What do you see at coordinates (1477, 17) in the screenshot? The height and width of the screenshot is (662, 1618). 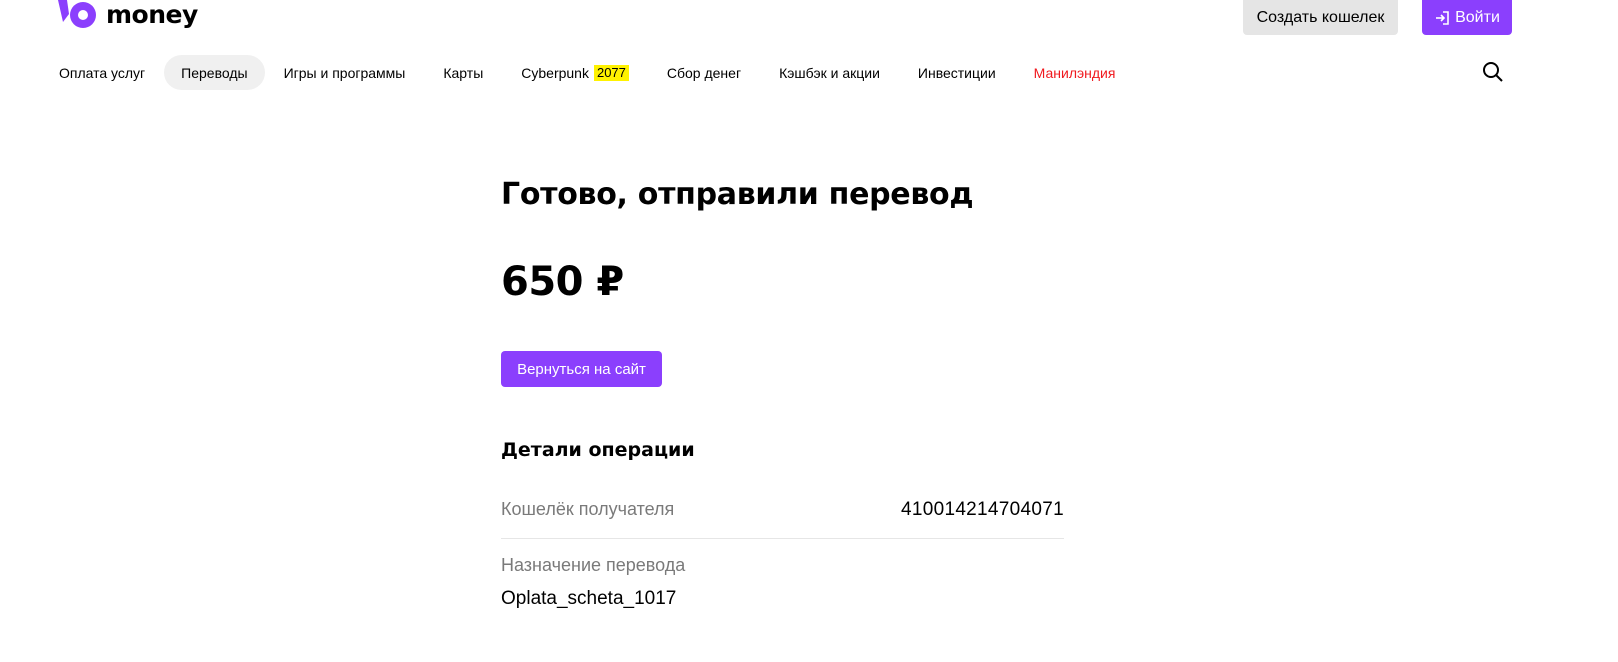 I see `login-label: Войти` at bounding box center [1477, 17].